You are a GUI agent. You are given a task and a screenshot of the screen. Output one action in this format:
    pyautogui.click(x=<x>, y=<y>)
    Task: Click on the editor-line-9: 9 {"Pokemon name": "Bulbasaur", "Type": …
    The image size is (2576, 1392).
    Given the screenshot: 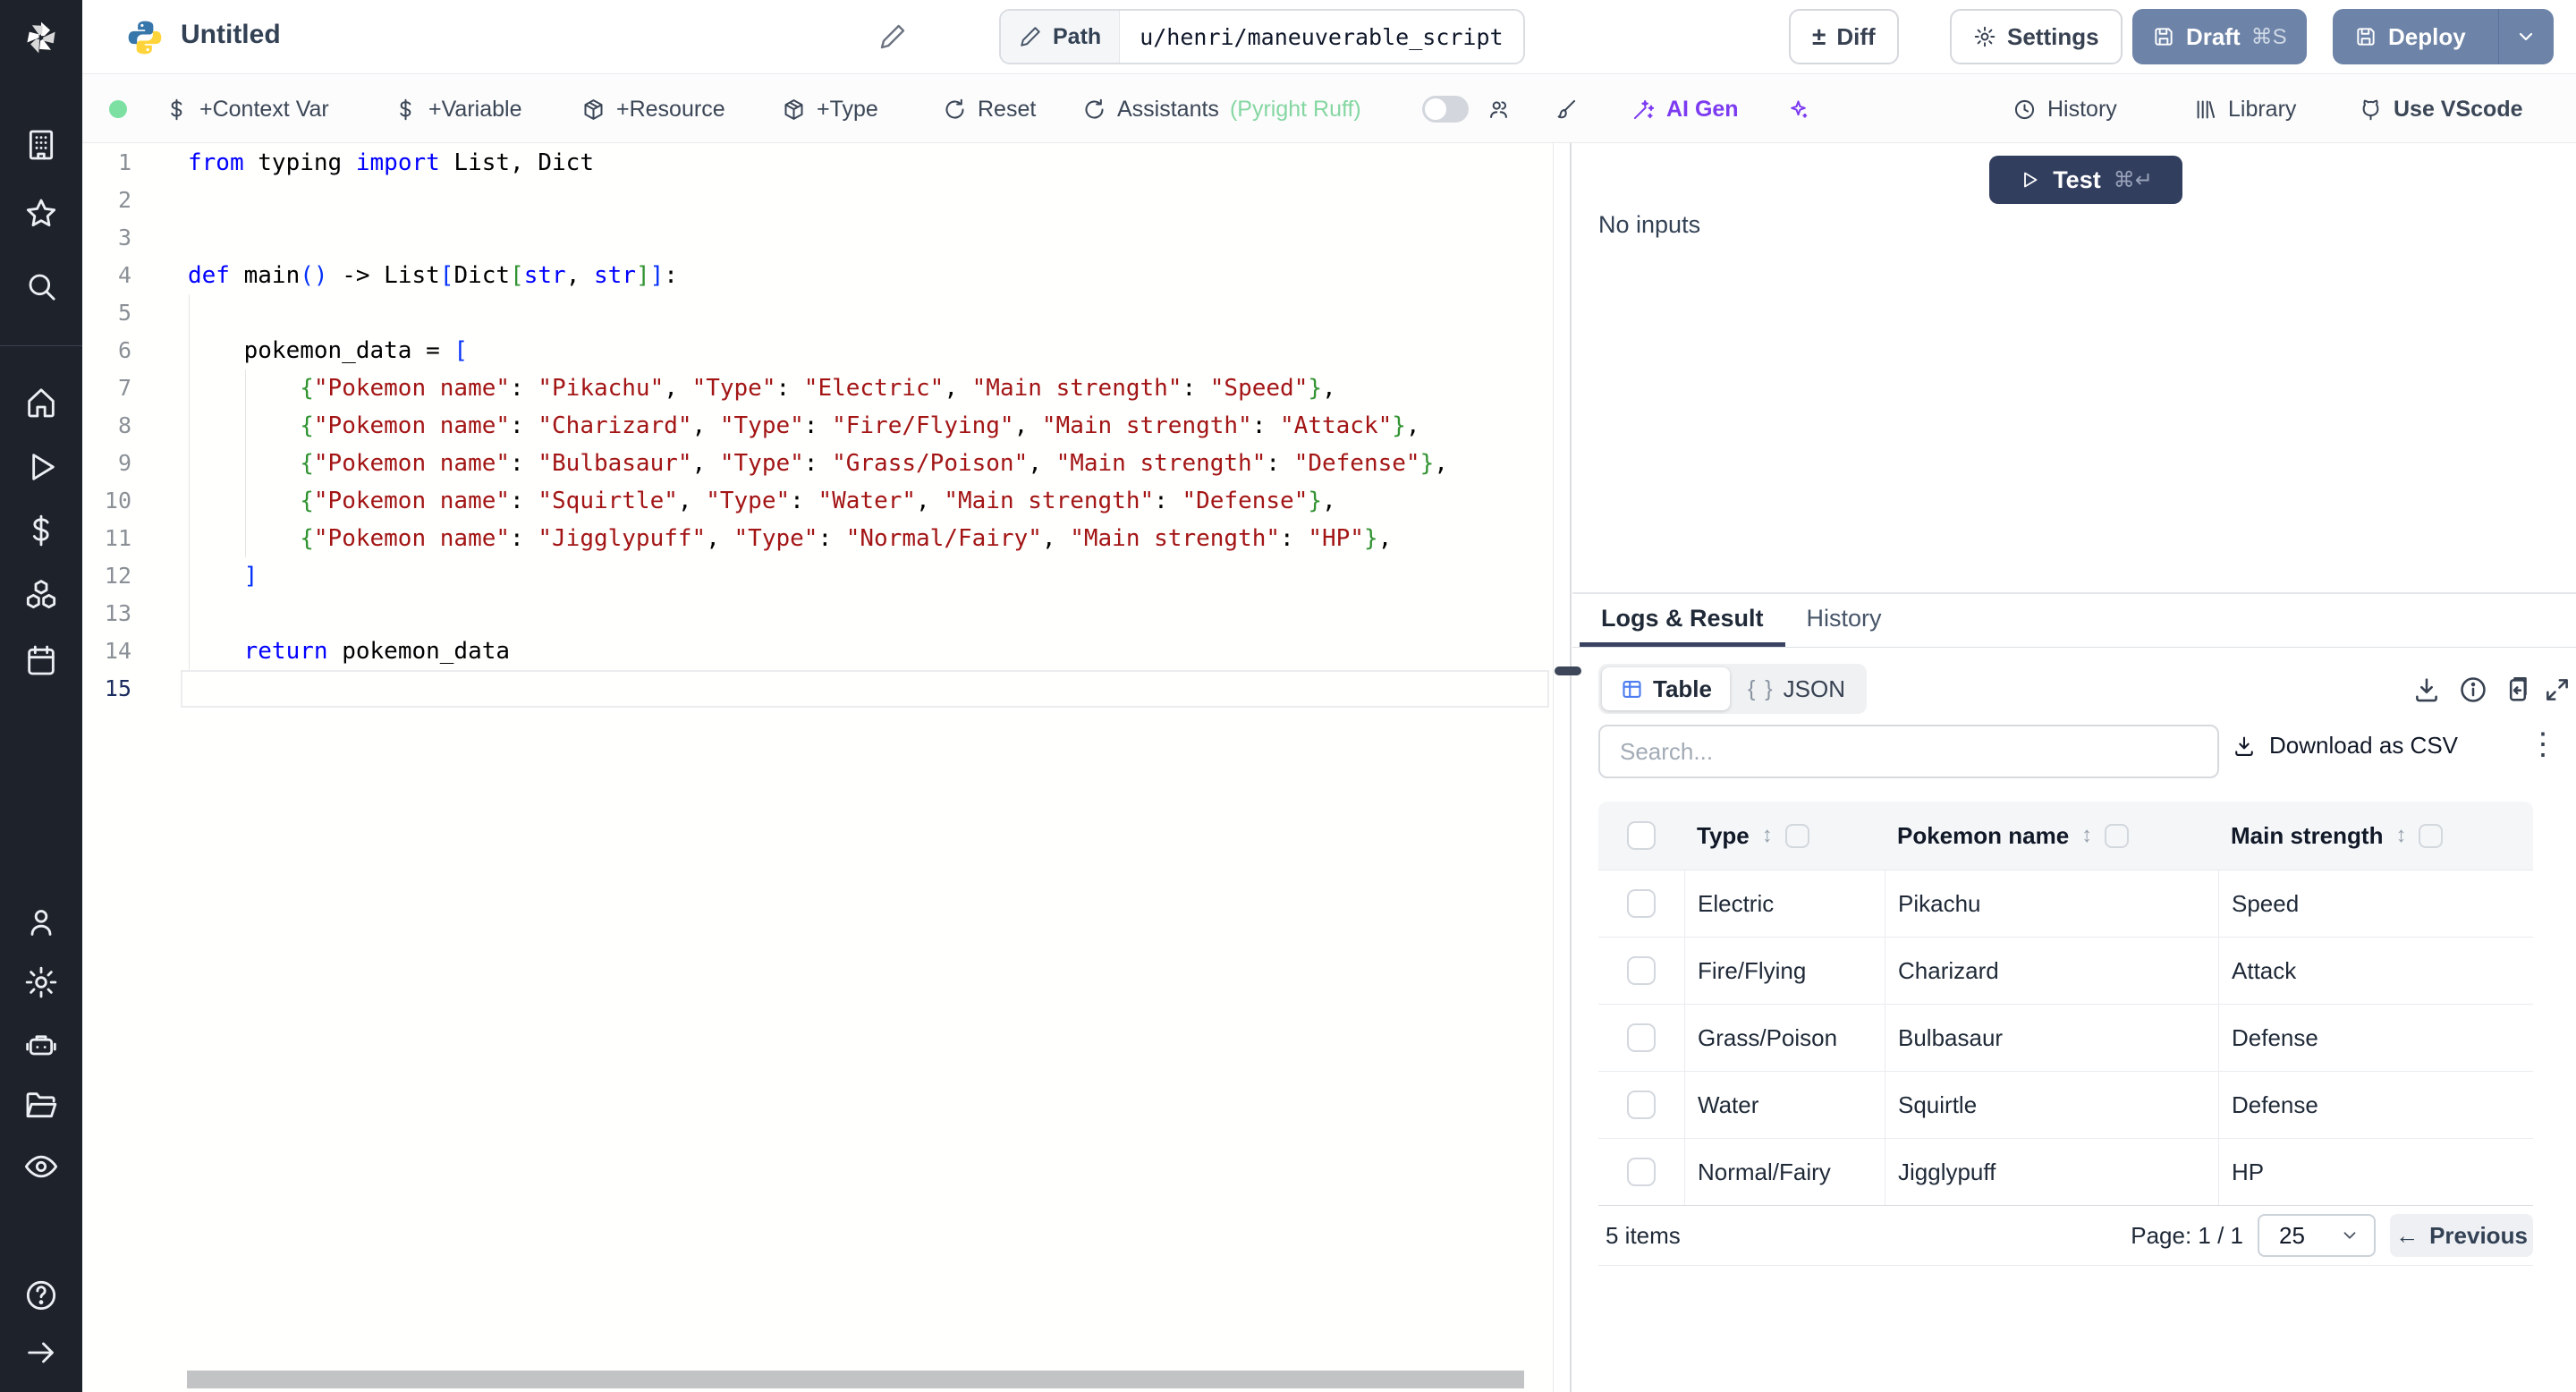 What is the action you would take?
    pyautogui.click(x=817, y=463)
    